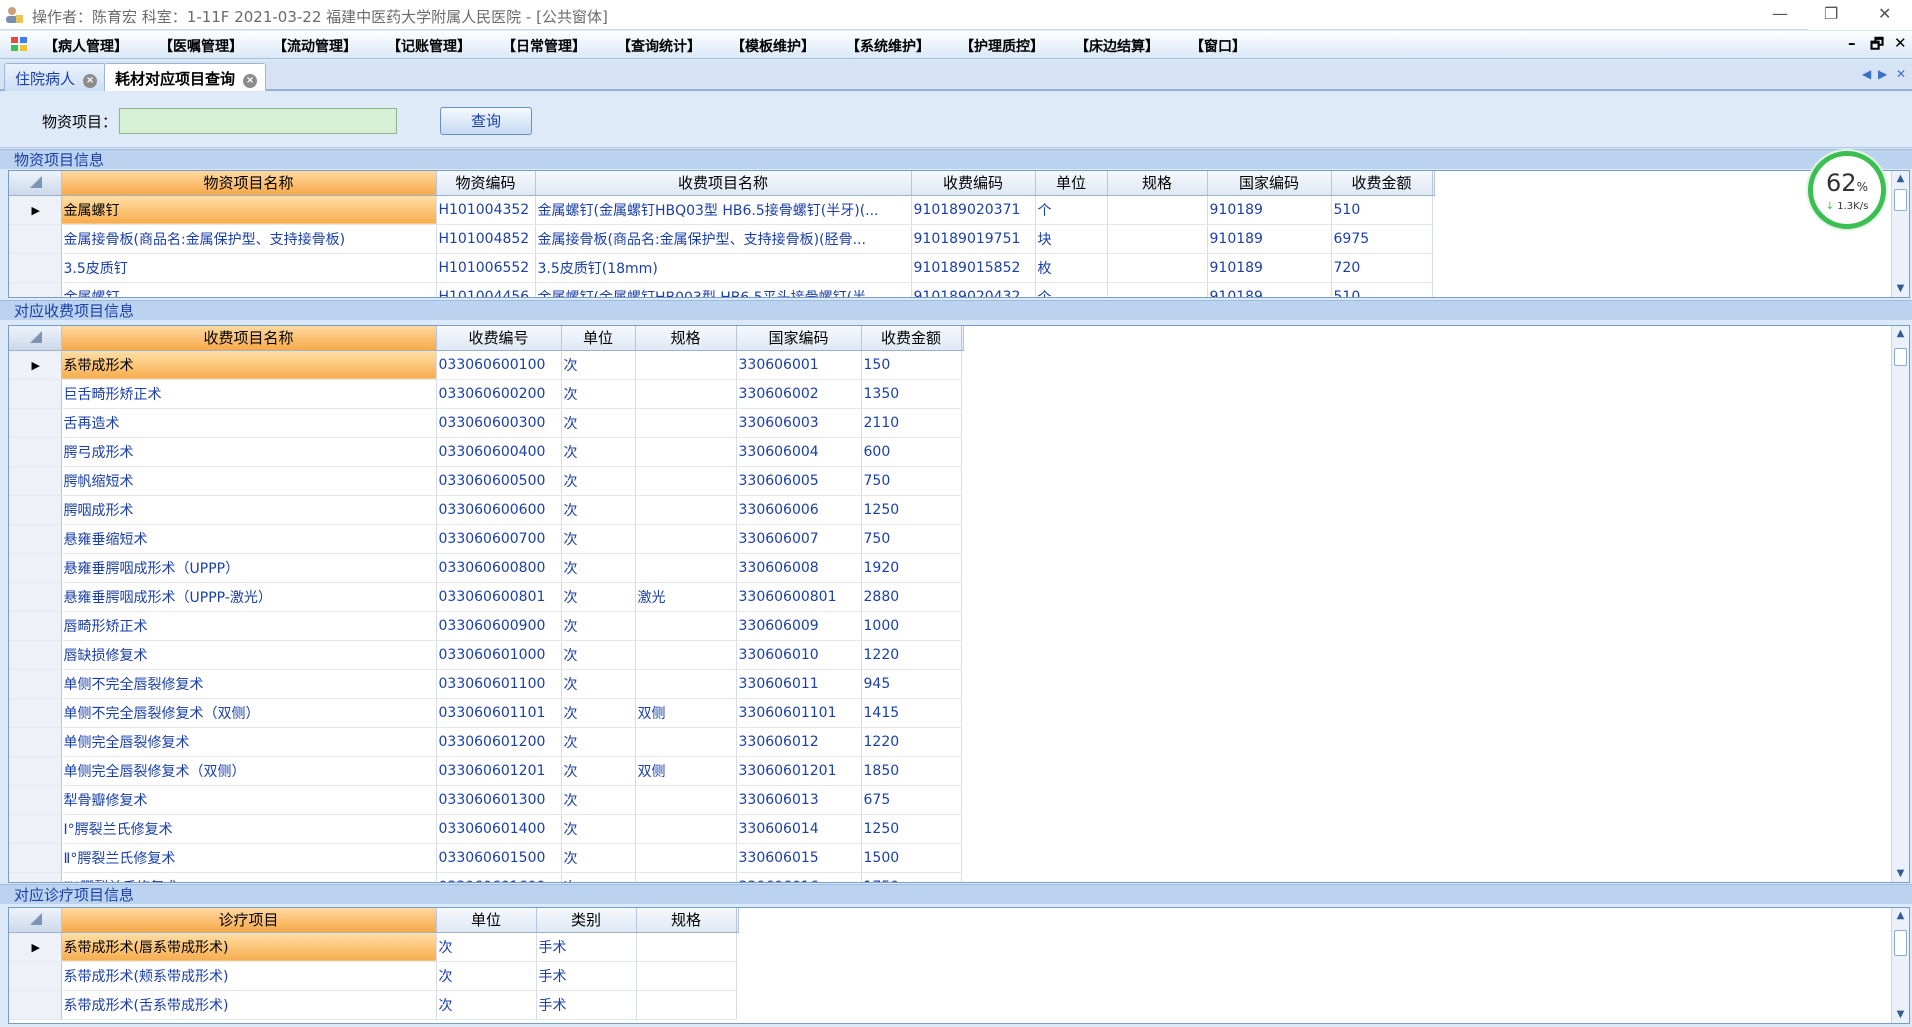  I want to click on diagnosis-cell: 系带成形术(颊系带成形术), so click(249, 976).